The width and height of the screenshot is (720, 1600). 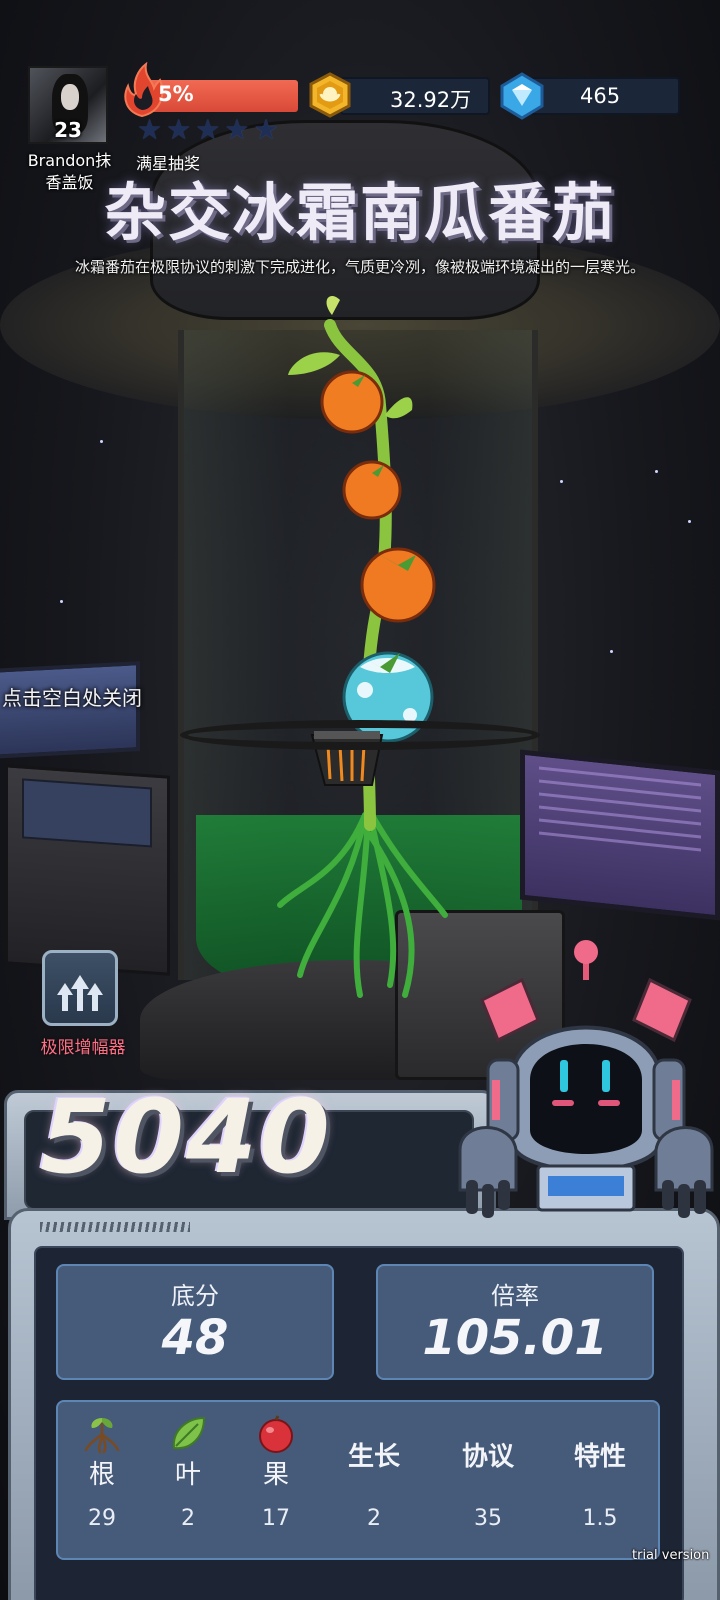 What do you see at coordinates (599, 1457) in the screenshot?
I see `attr-trait-label: 特性` at bounding box center [599, 1457].